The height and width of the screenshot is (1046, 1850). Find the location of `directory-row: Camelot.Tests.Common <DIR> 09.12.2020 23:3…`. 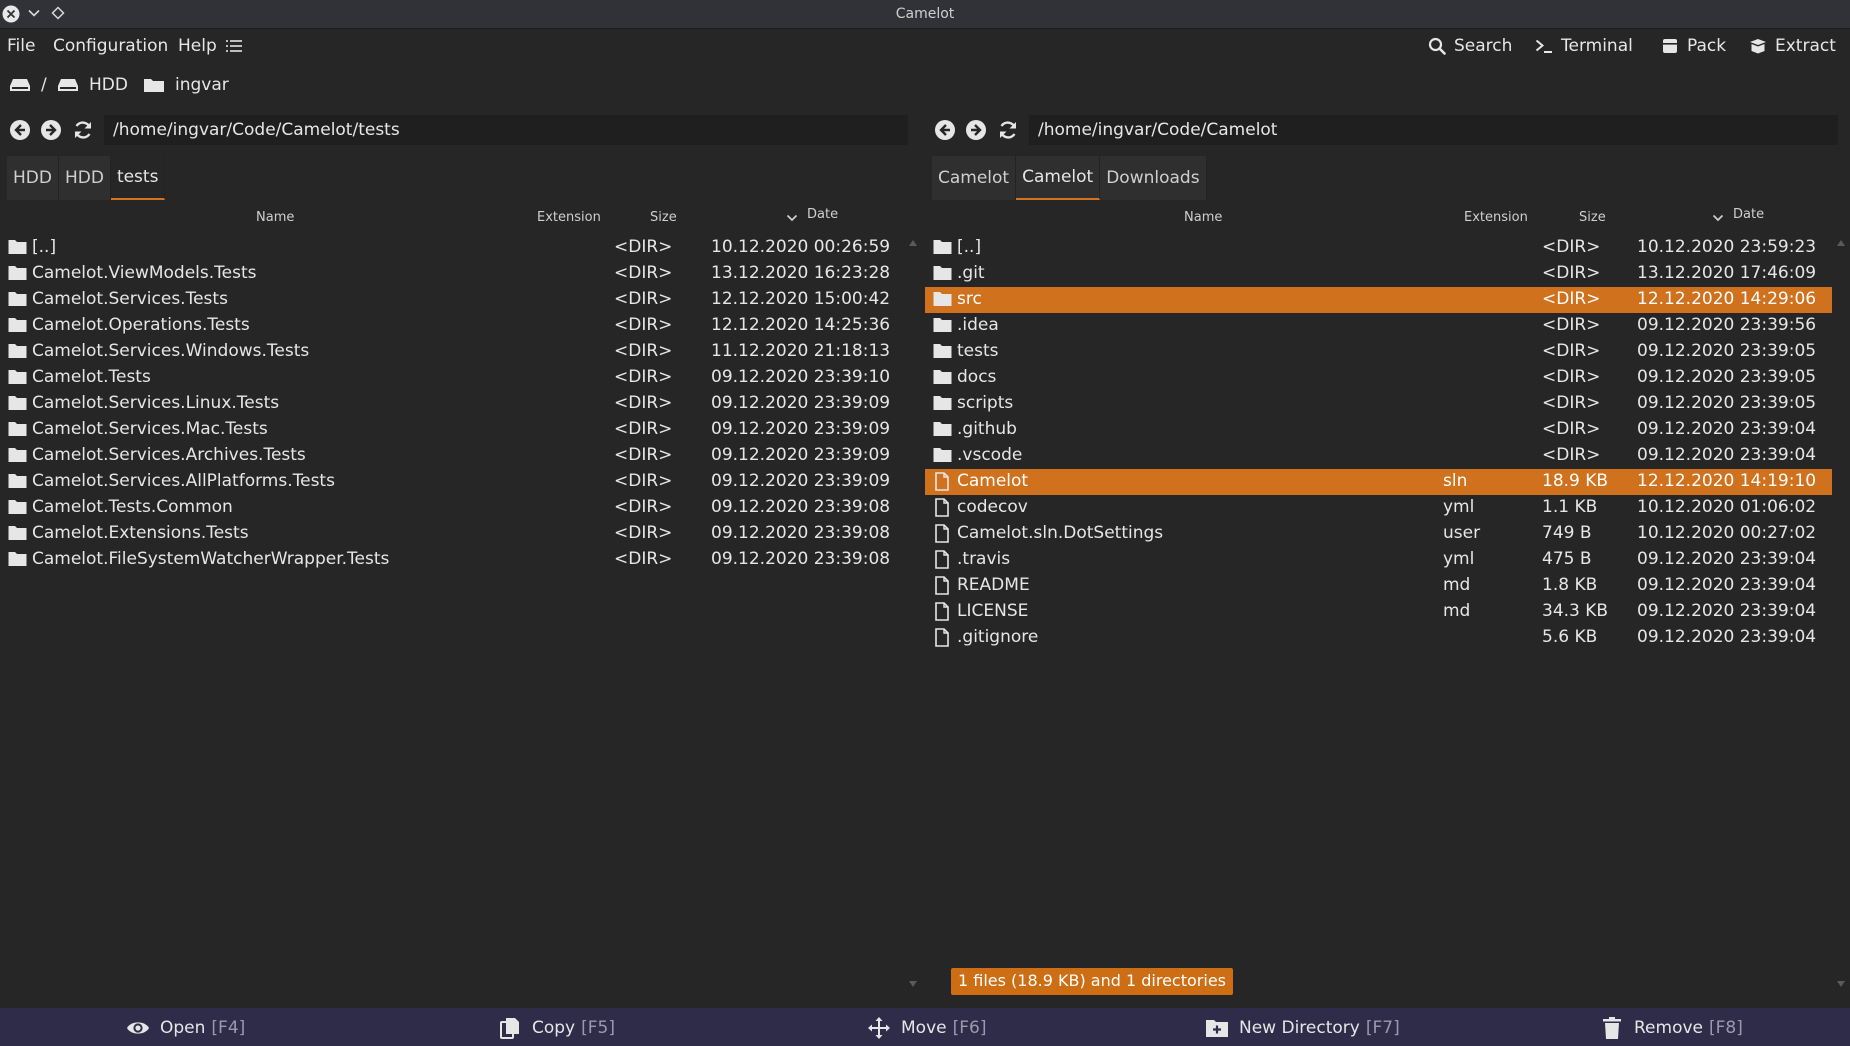

directory-row: Camelot.Tests.Common <DIR> 09.12.2020 23:3… is located at coordinates (453, 508).